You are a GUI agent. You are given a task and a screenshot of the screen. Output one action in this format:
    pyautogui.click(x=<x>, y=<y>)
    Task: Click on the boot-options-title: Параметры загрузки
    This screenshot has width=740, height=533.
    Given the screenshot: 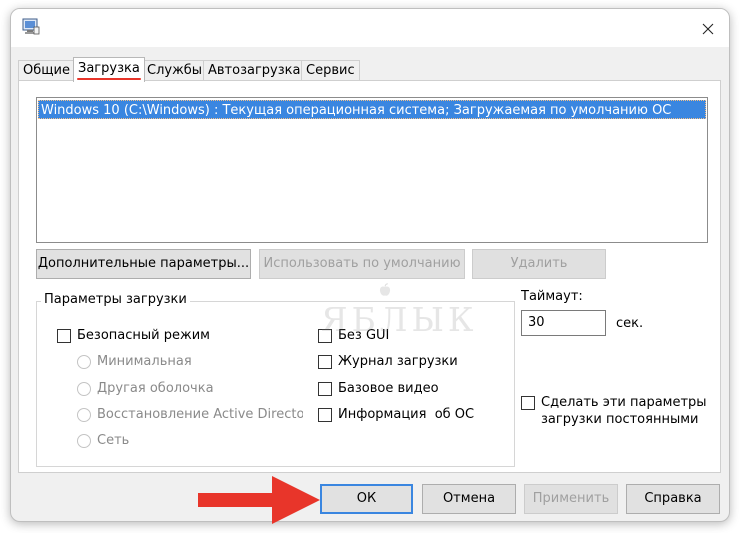 What is the action you would take?
    pyautogui.click(x=115, y=299)
    